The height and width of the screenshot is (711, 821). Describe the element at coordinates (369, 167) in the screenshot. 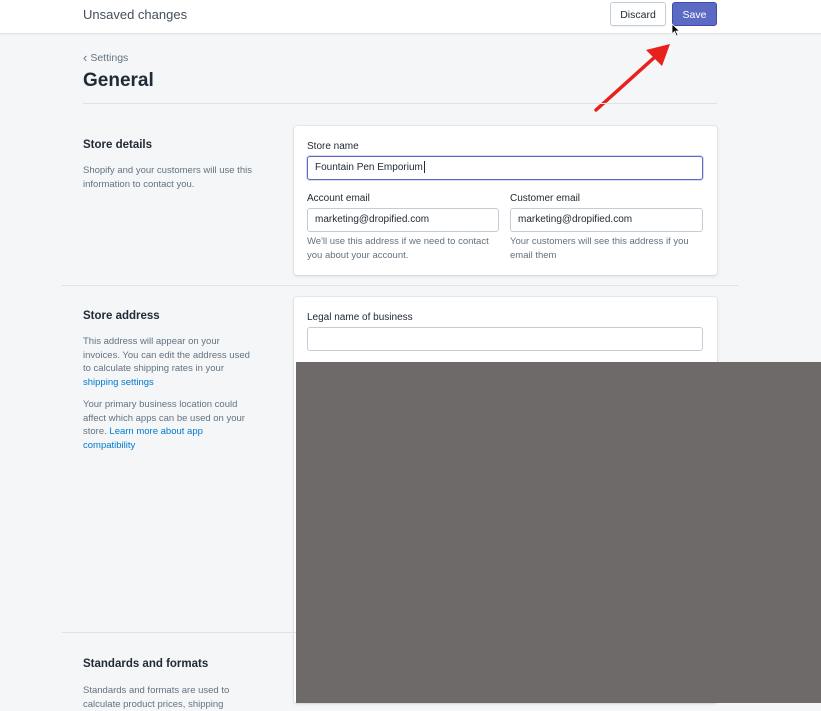

I see `store-name-value: Fountain Pen Emporium` at that location.